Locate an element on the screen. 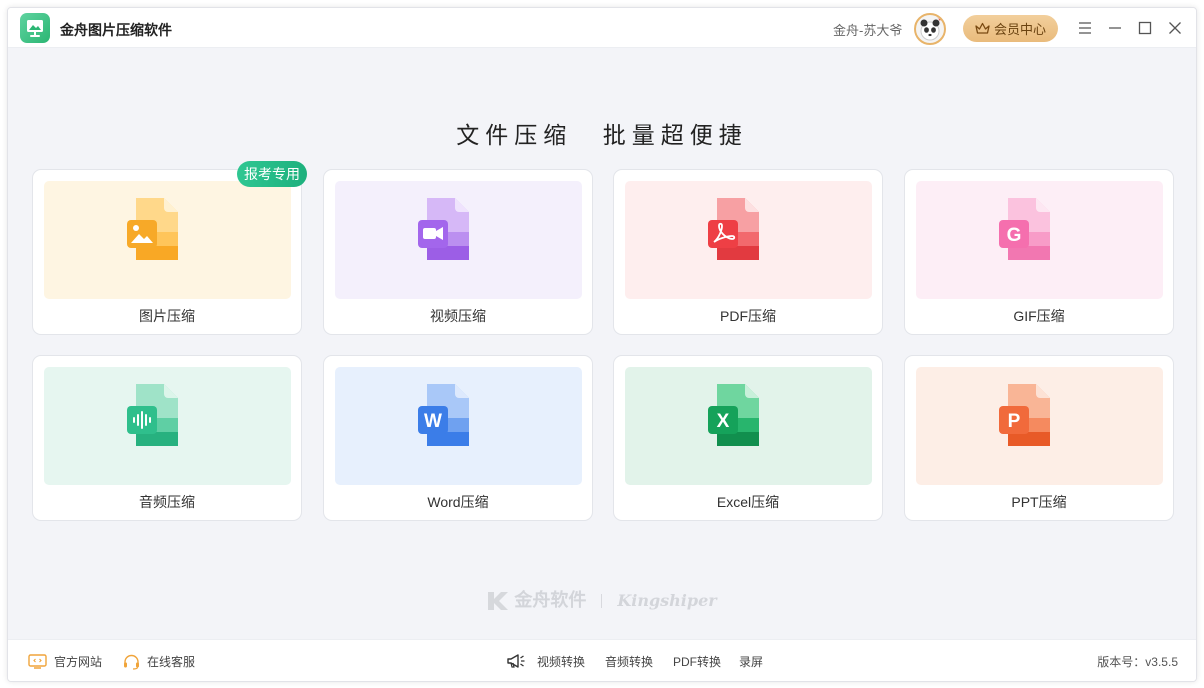  audio-convert-link: 音频转换 is located at coordinates (629, 661).